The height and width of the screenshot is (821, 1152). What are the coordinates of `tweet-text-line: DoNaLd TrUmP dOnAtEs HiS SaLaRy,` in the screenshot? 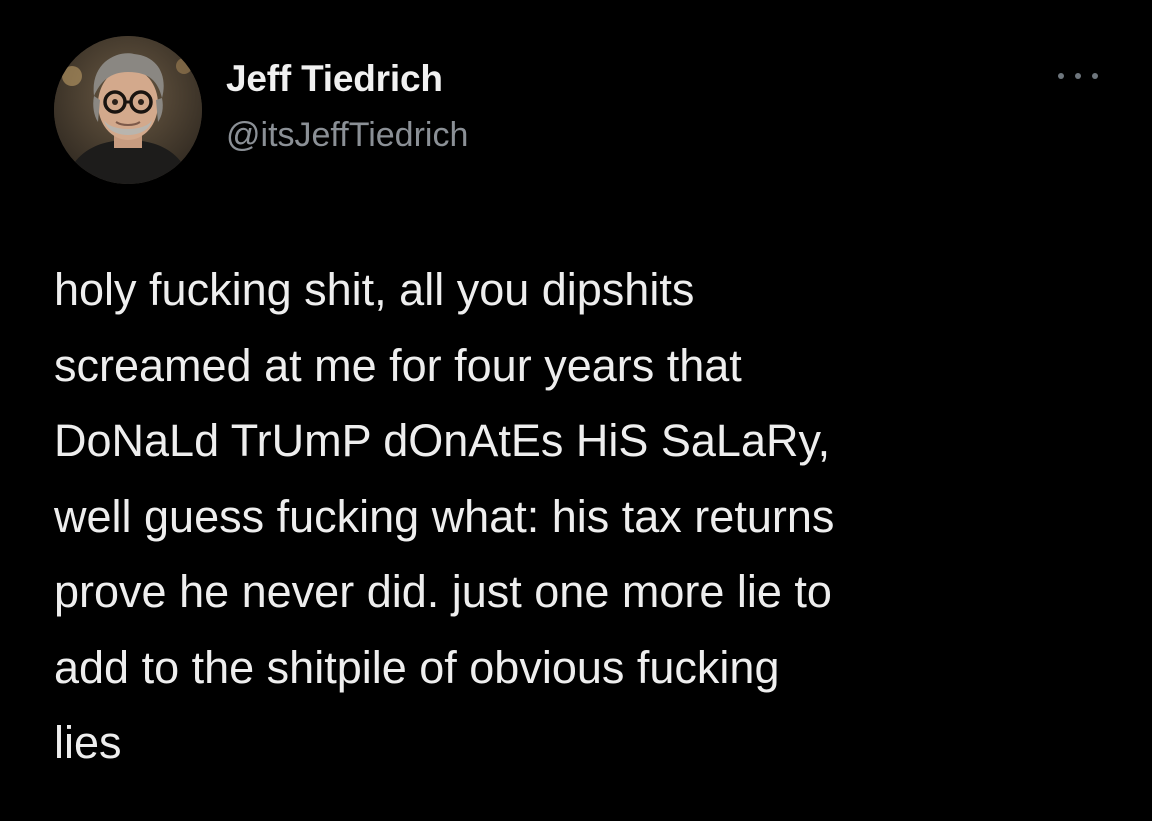 It's located at (442, 440).